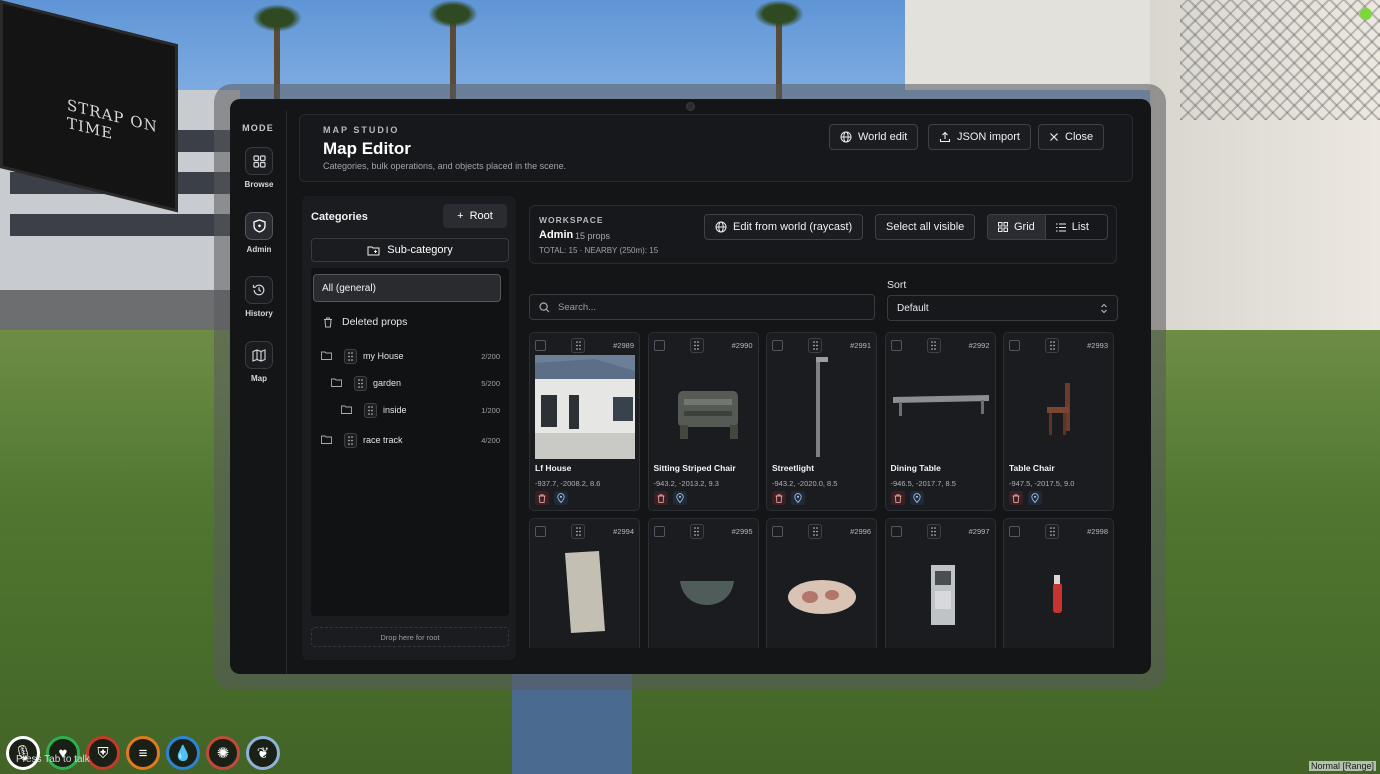 The image size is (1380, 774). What do you see at coordinates (703, 583) in the screenshot?
I see `prop-card: #2995` at bounding box center [703, 583].